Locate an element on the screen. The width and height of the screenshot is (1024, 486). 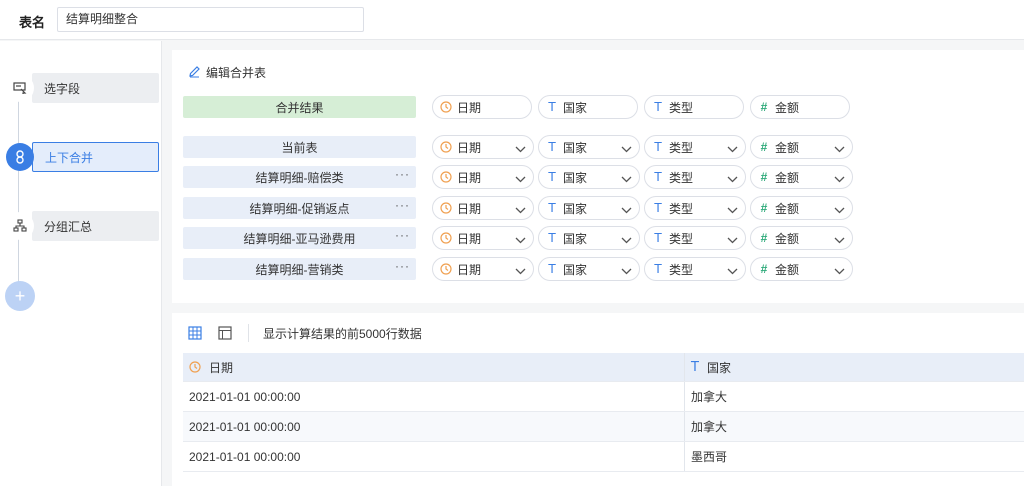
top-bar: 表名 结算明细整合 is located at coordinates (512, 20).